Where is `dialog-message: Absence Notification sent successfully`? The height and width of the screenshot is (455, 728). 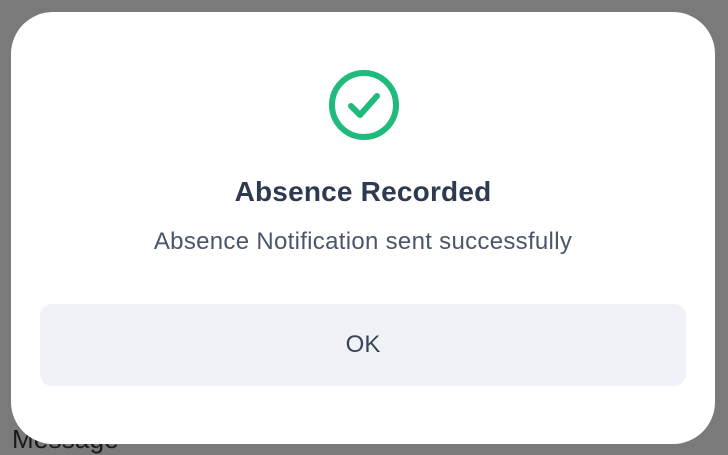 dialog-message: Absence Notification sent successfully is located at coordinates (363, 241).